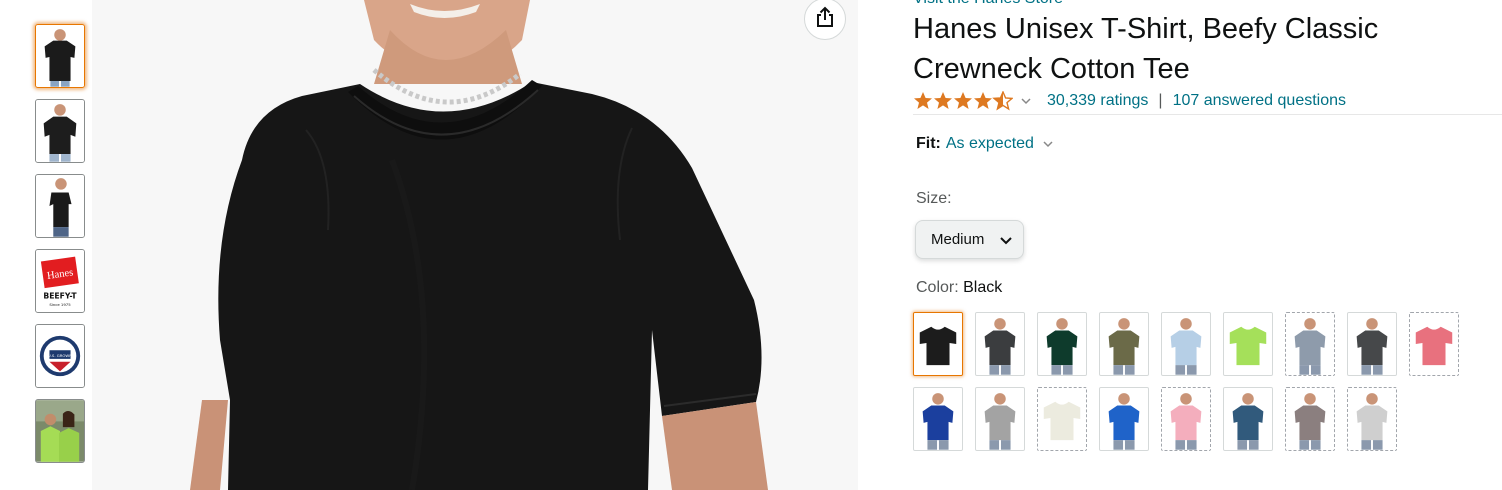 This screenshot has width=1502, height=490. What do you see at coordinates (958, 239) in the screenshot?
I see `size-selected-value: Medium` at bounding box center [958, 239].